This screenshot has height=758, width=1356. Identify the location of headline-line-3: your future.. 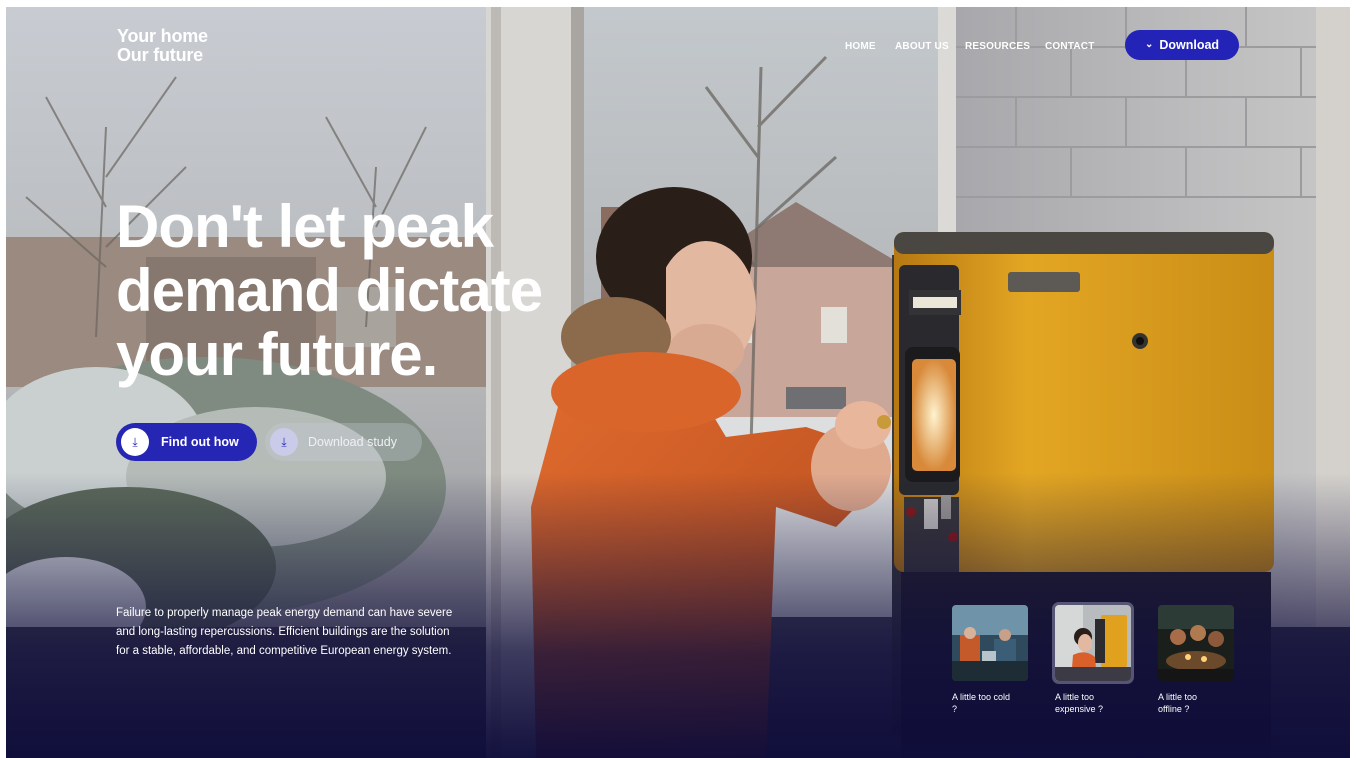
(277, 354).